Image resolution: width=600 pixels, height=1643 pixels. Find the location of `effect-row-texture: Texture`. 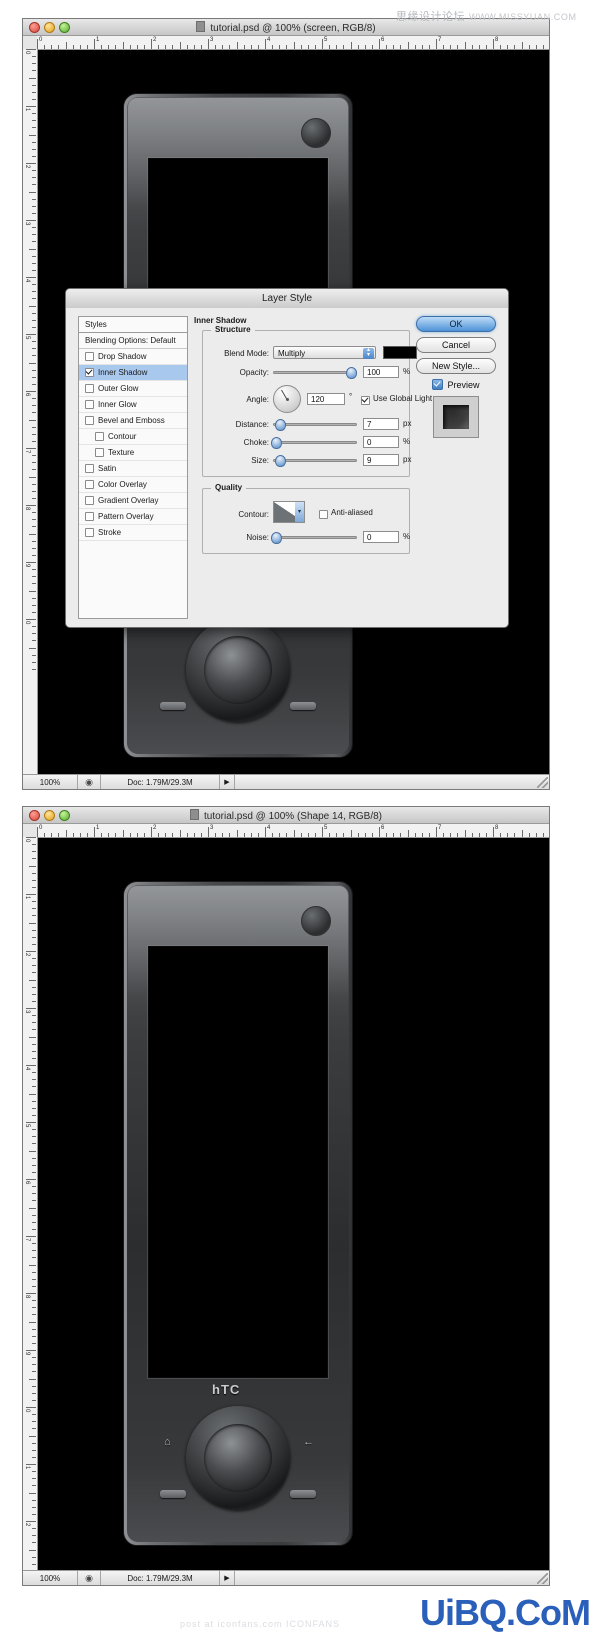

effect-row-texture: Texture is located at coordinates (133, 453).